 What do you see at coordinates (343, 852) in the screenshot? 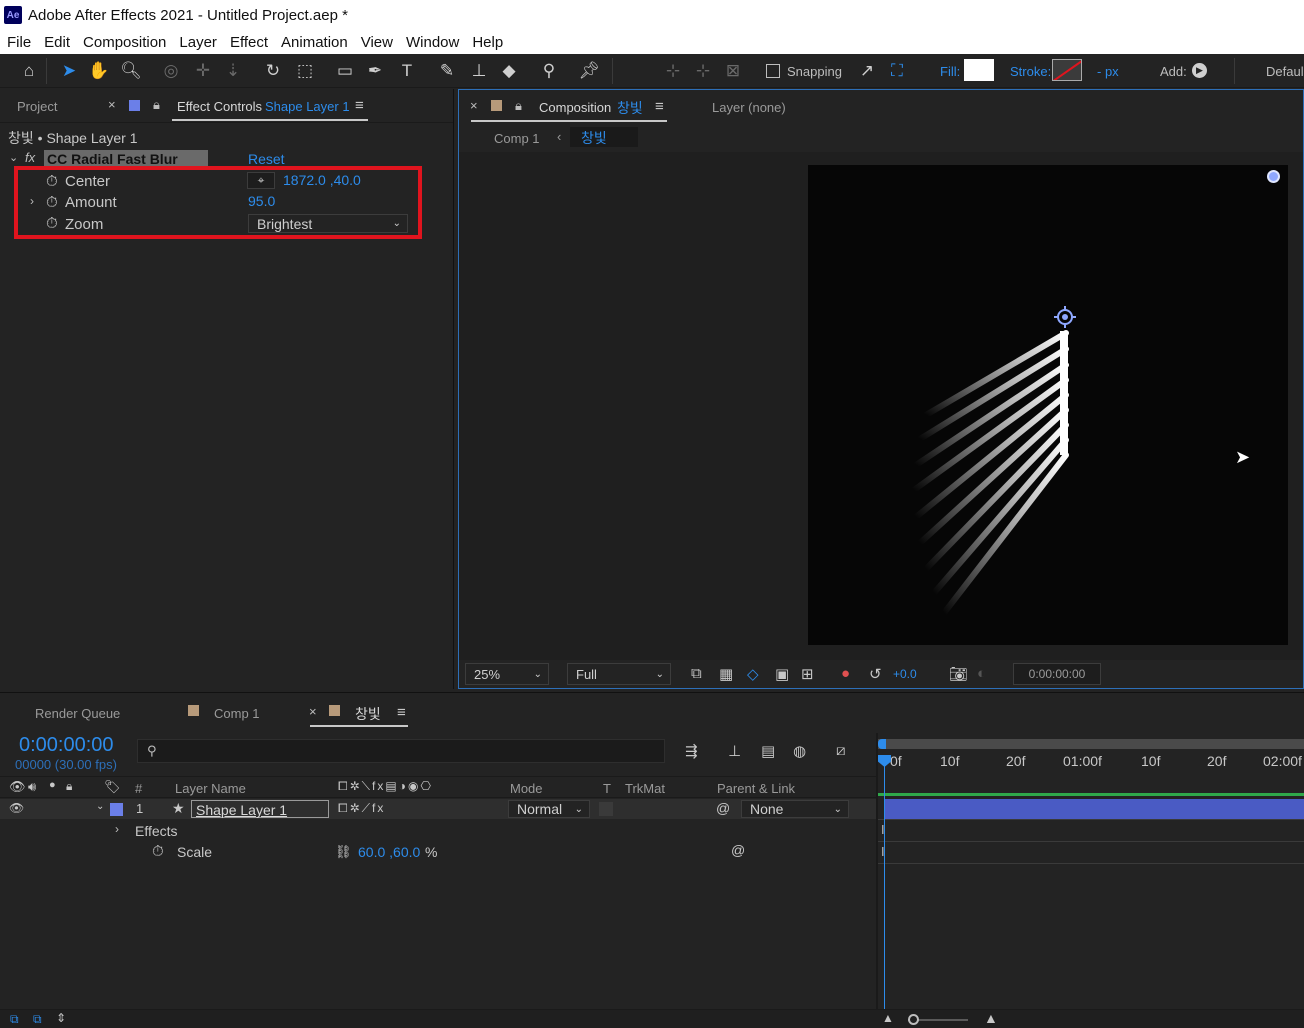
I see `constrain-proportions-icon: ⛓︎` at bounding box center [343, 852].